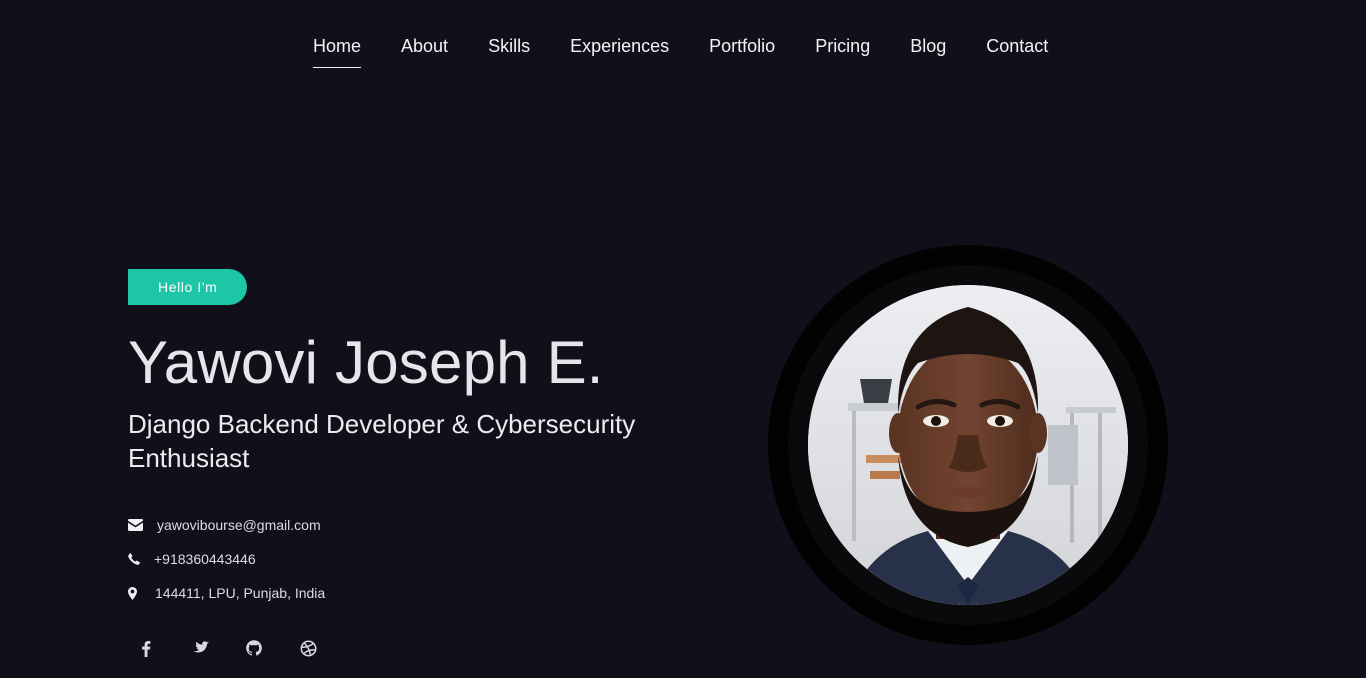 The height and width of the screenshot is (678, 1366). What do you see at coordinates (1017, 51) in the screenshot?
I see `nav-item-contact: Contact` at bounding box center [1017, 51].